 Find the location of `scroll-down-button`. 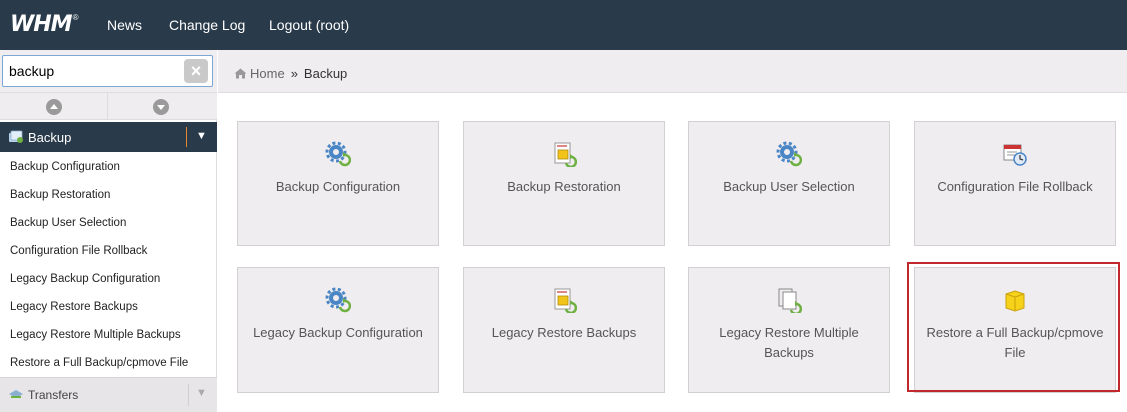

scroll-down-button is located at coordinates (162, 106).